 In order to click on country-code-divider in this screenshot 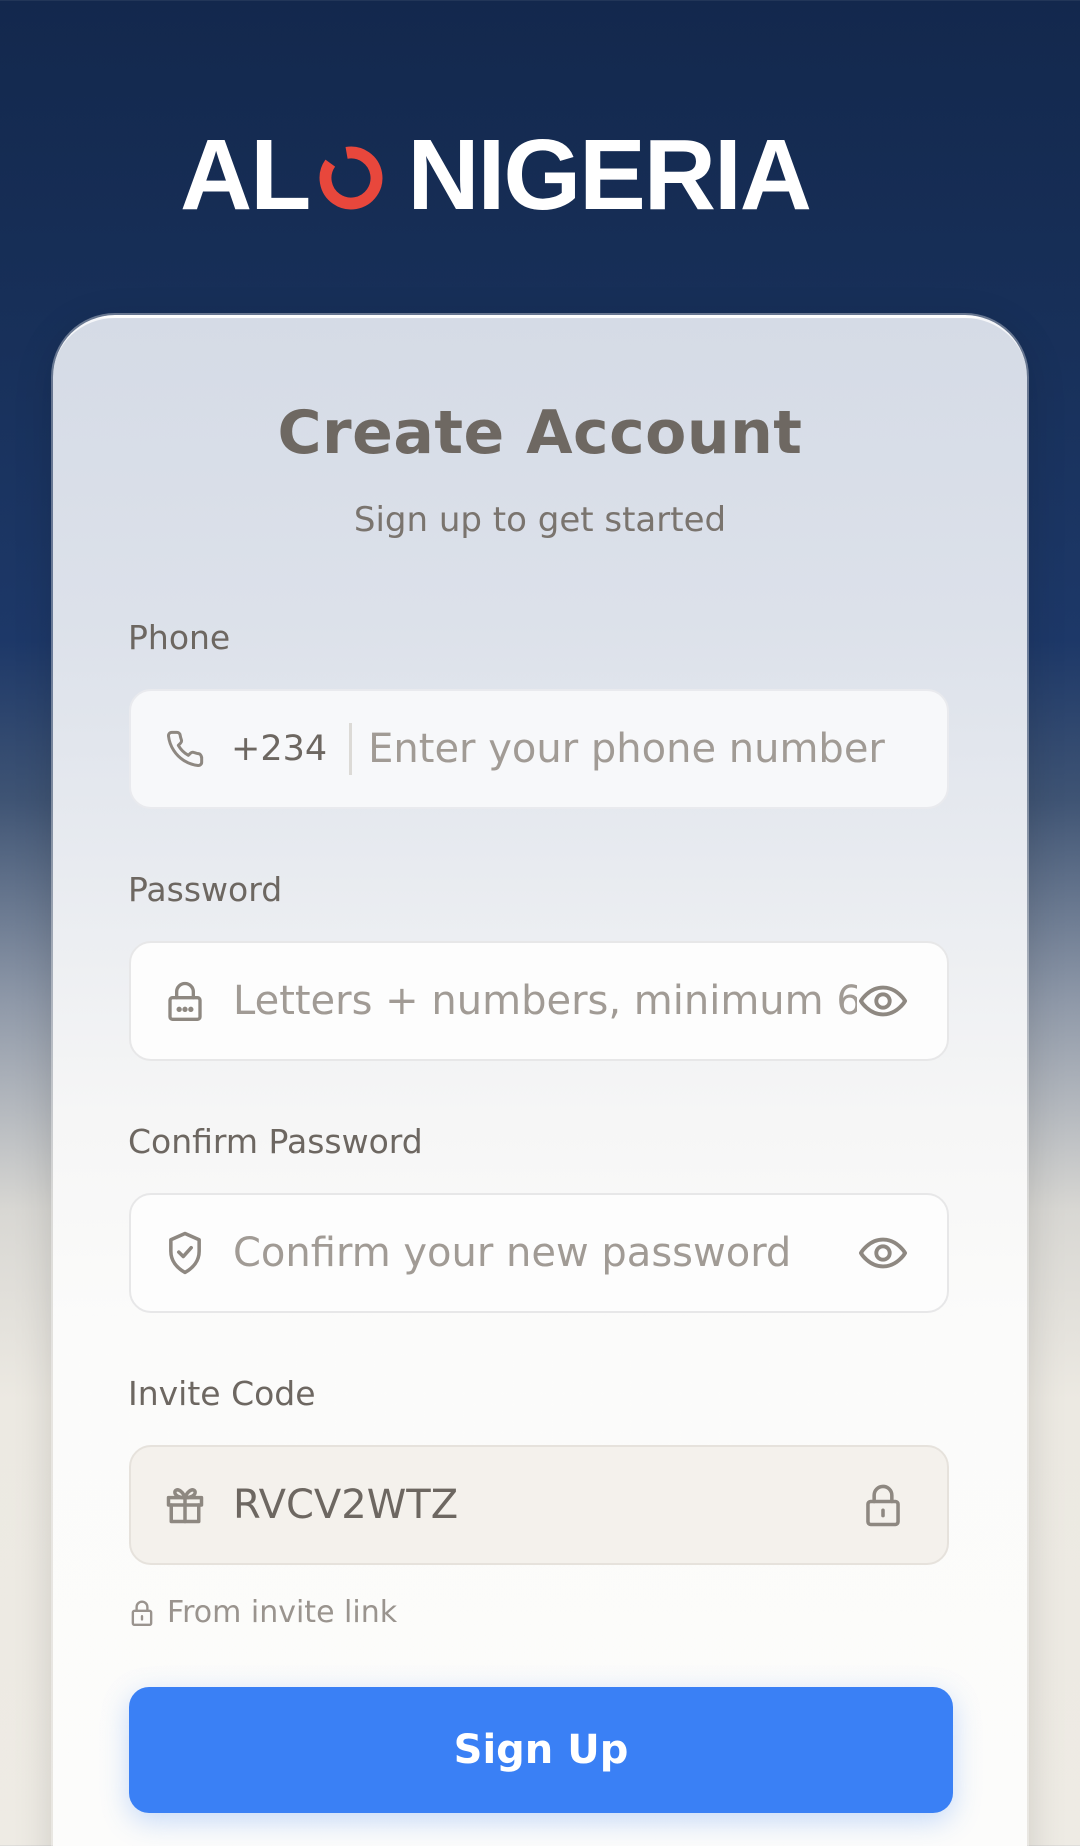, I will do `click(351, 749)`.